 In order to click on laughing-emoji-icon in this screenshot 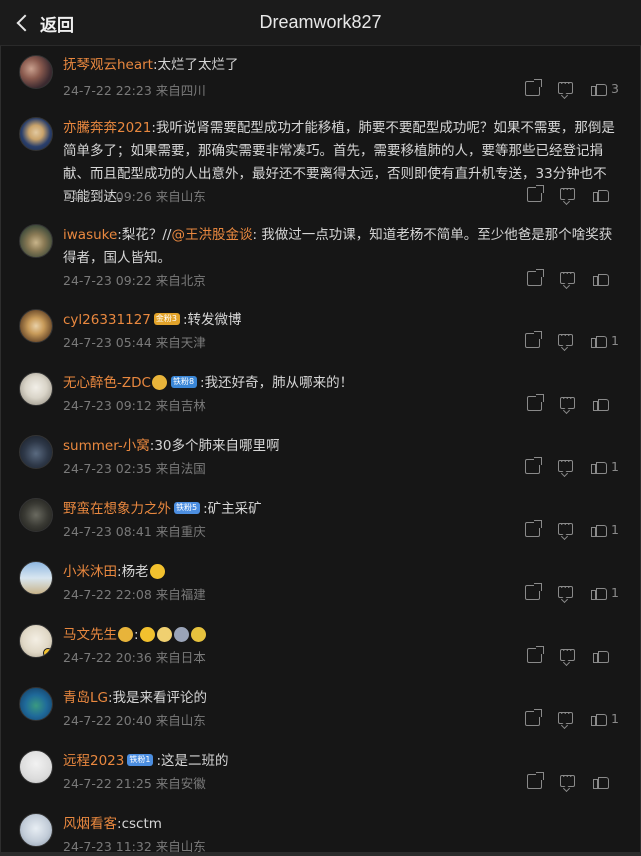, I will do `click(157, 571)`.